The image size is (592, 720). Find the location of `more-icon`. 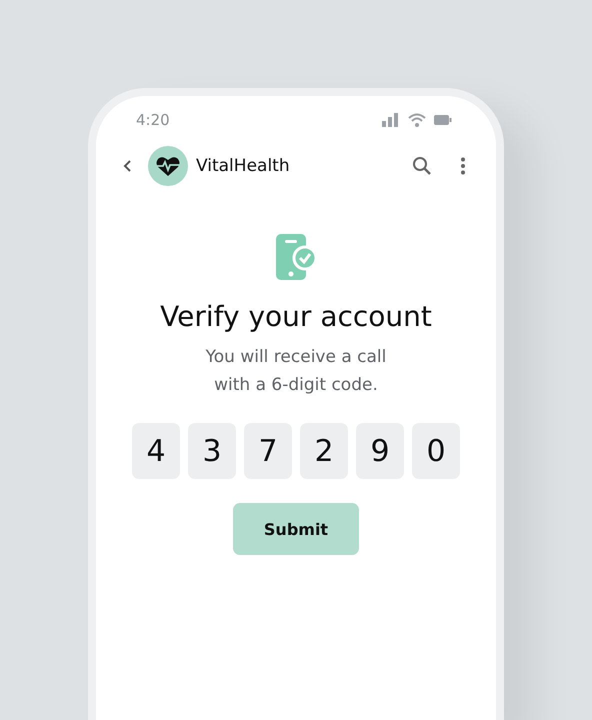

more-icon is located at coordinates (463, 166).